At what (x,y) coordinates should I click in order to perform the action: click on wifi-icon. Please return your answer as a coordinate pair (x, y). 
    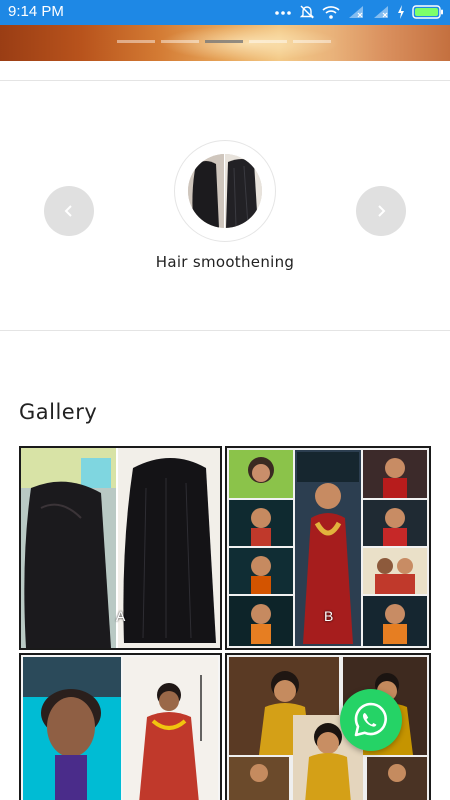
    Looking at the image, I should click on (331, 12).